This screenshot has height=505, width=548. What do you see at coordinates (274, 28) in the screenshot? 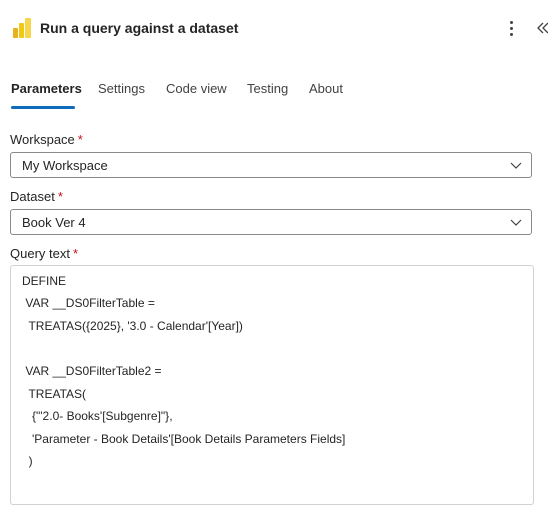
I see `header: Run a query against a dataset` at bounding box center [274, 28].